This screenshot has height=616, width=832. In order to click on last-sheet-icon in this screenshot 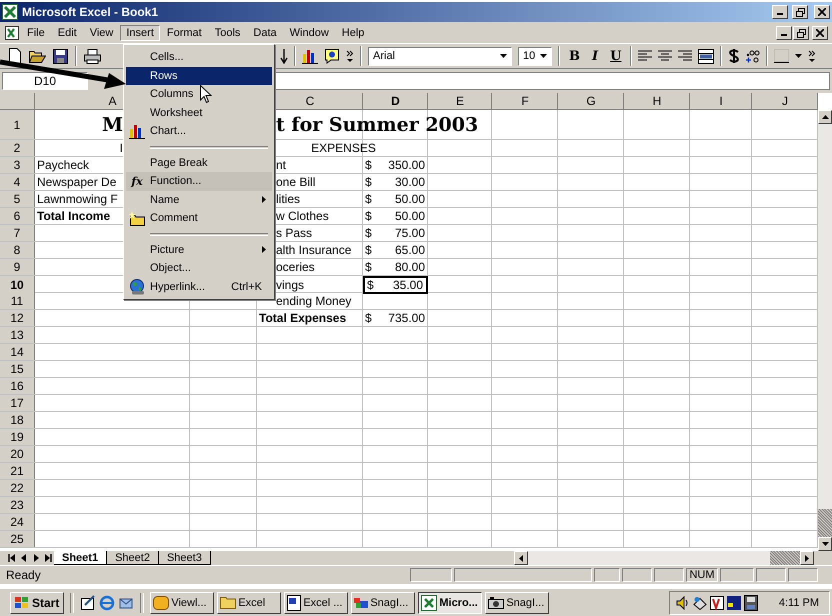, I will do `click(48, 558)`.